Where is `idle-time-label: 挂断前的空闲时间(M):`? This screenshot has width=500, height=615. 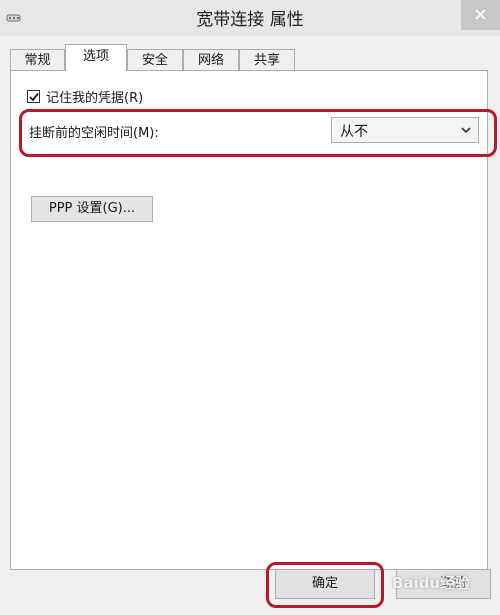 idle-time-label: 挂断前的空闲时间(M): is located at coordinates (94, 133).